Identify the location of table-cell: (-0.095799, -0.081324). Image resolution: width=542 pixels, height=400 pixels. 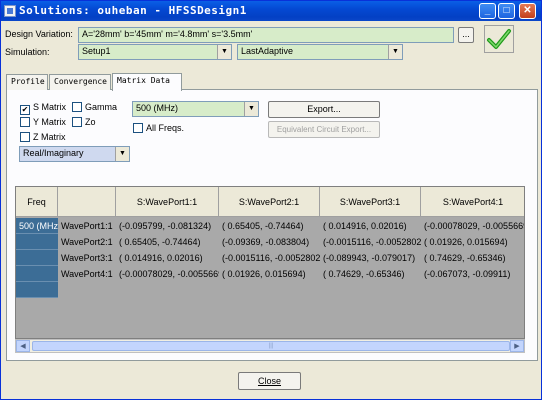
(167, 226).